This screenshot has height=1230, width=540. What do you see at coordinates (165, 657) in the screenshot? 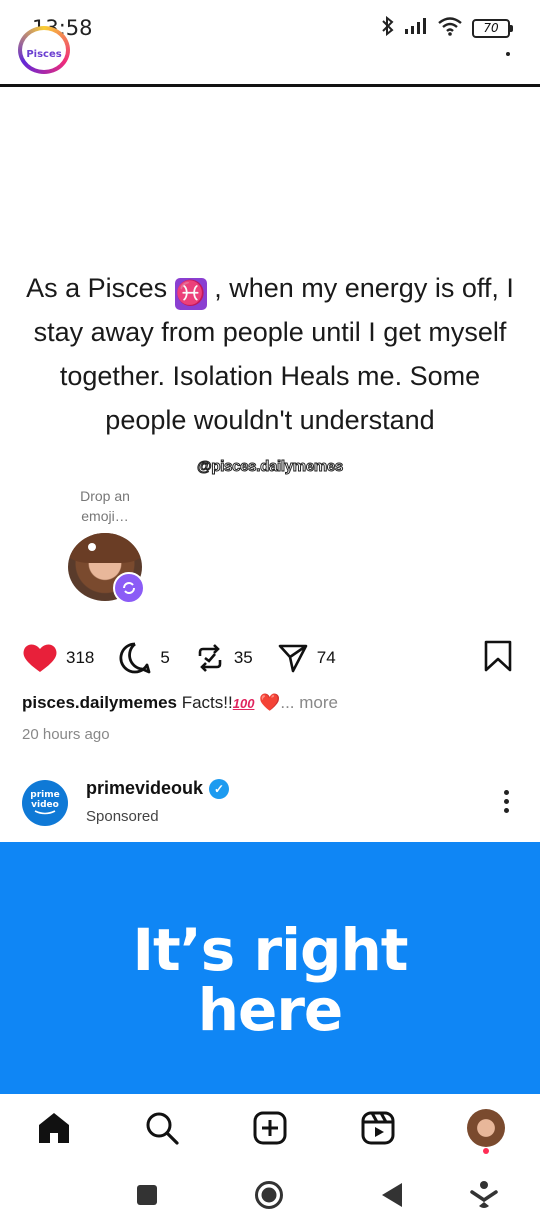
I see `comments-count: 5` at bounding box center [165, 657].